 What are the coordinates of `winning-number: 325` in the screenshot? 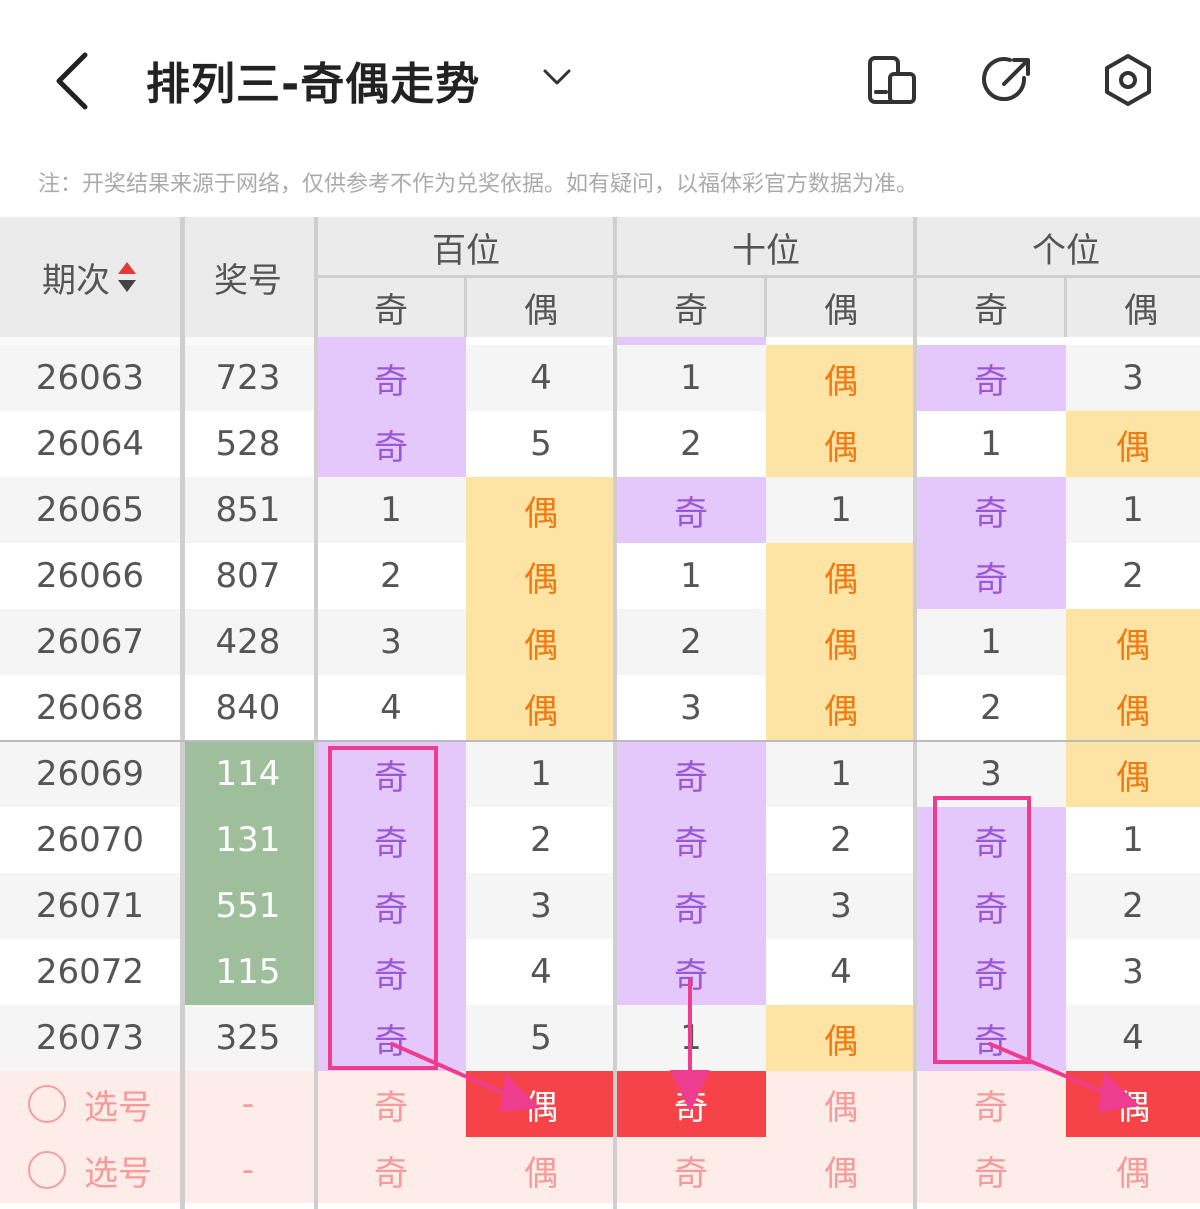 It's located at (248, 1038).